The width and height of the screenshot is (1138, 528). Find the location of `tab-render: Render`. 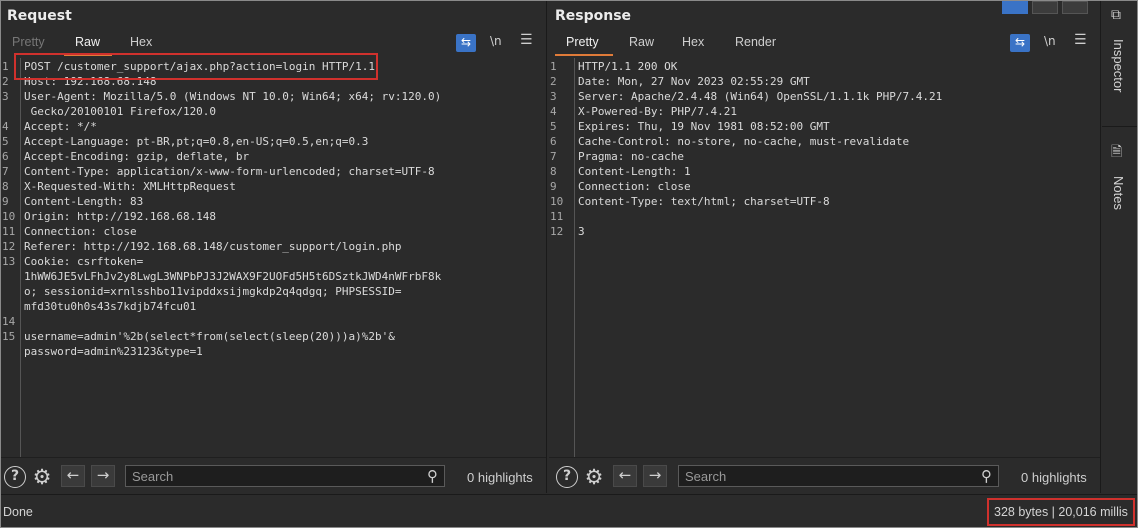

tab-render: Render is located at coordinates (755, 42).